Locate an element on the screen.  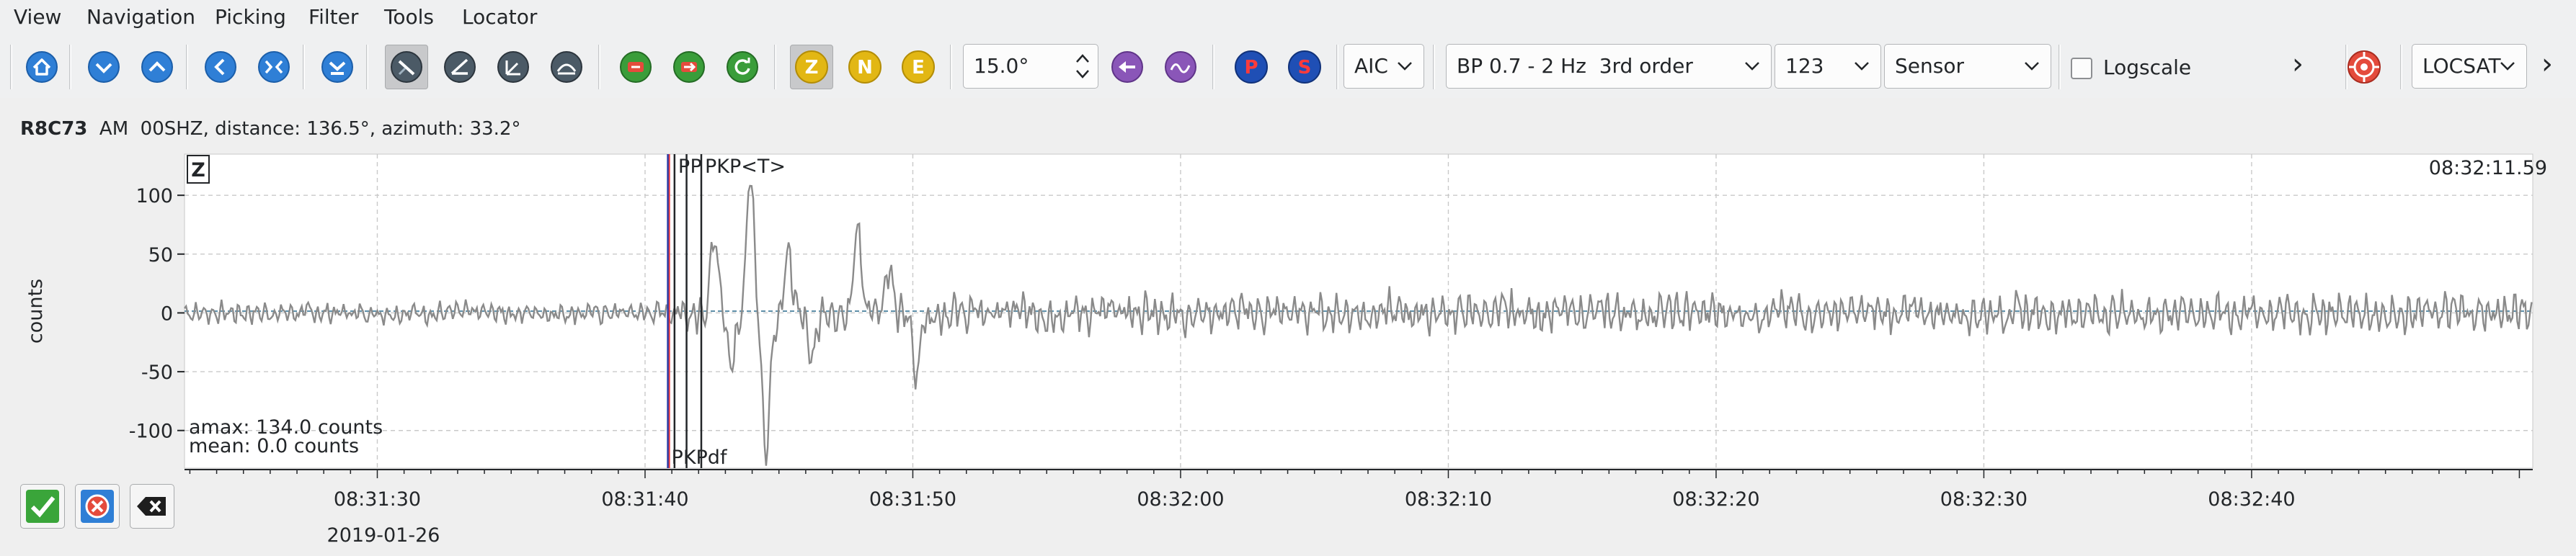
mean-text: mean: 0.0 counts is located at coordinates (274, 446).